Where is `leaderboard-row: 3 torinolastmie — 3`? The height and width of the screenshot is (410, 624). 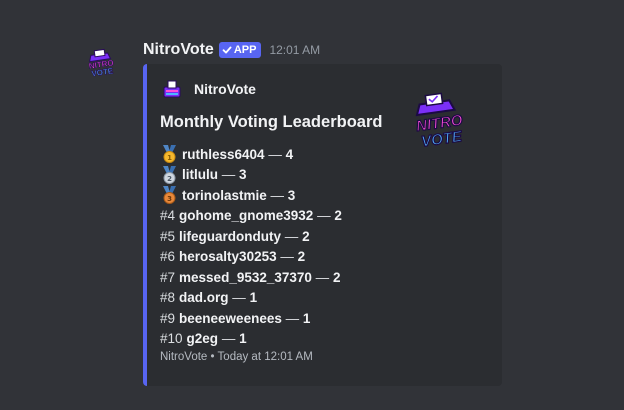
leaderboard-row: 3 torinolastmie — 3 is located at coordinates (251, 195).